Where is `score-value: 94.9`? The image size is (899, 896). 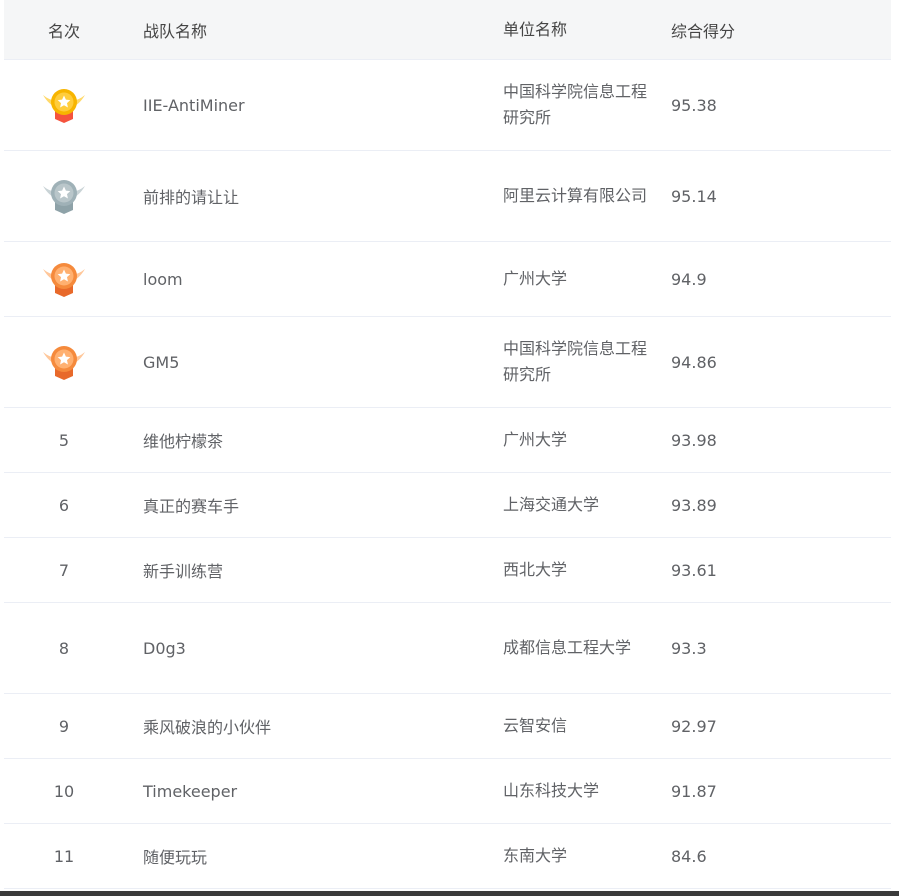
score-value: 94.9 is located at coordinates (689, 279).